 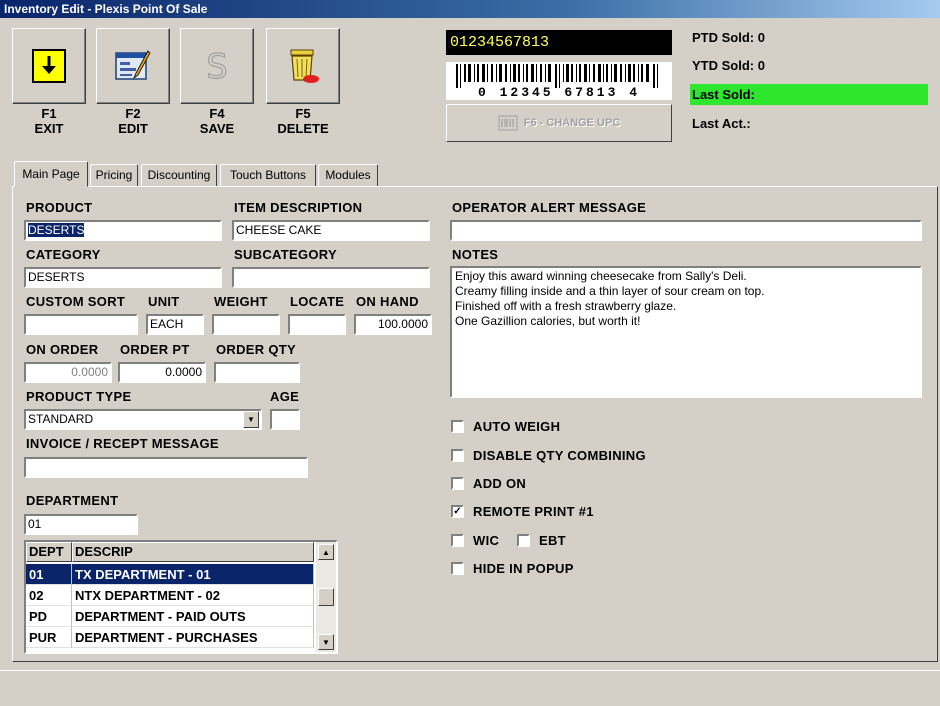 I want to click on svg-text: S, so click(x=217, y=66).